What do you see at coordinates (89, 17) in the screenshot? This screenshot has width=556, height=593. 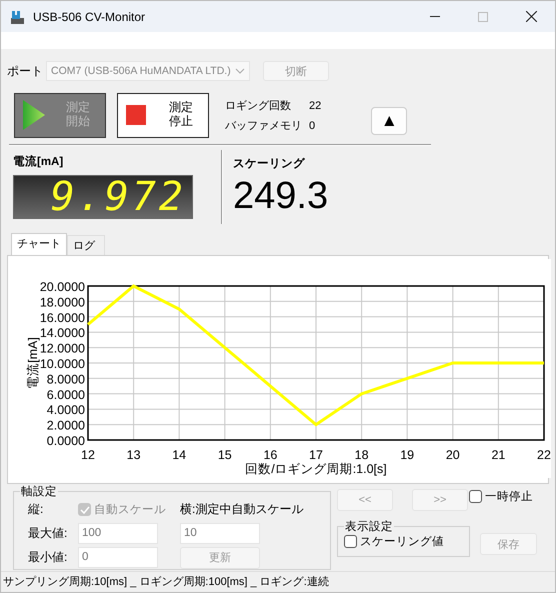 I see `window-title: USB-506 CV-Monitor` at bounding box center [89, 17].